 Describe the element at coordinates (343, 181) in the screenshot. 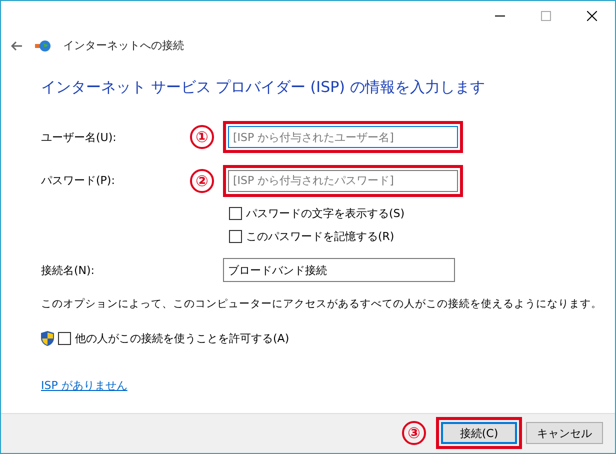

I see `input-field: [ISP から付与されたパスワード]` at that location.